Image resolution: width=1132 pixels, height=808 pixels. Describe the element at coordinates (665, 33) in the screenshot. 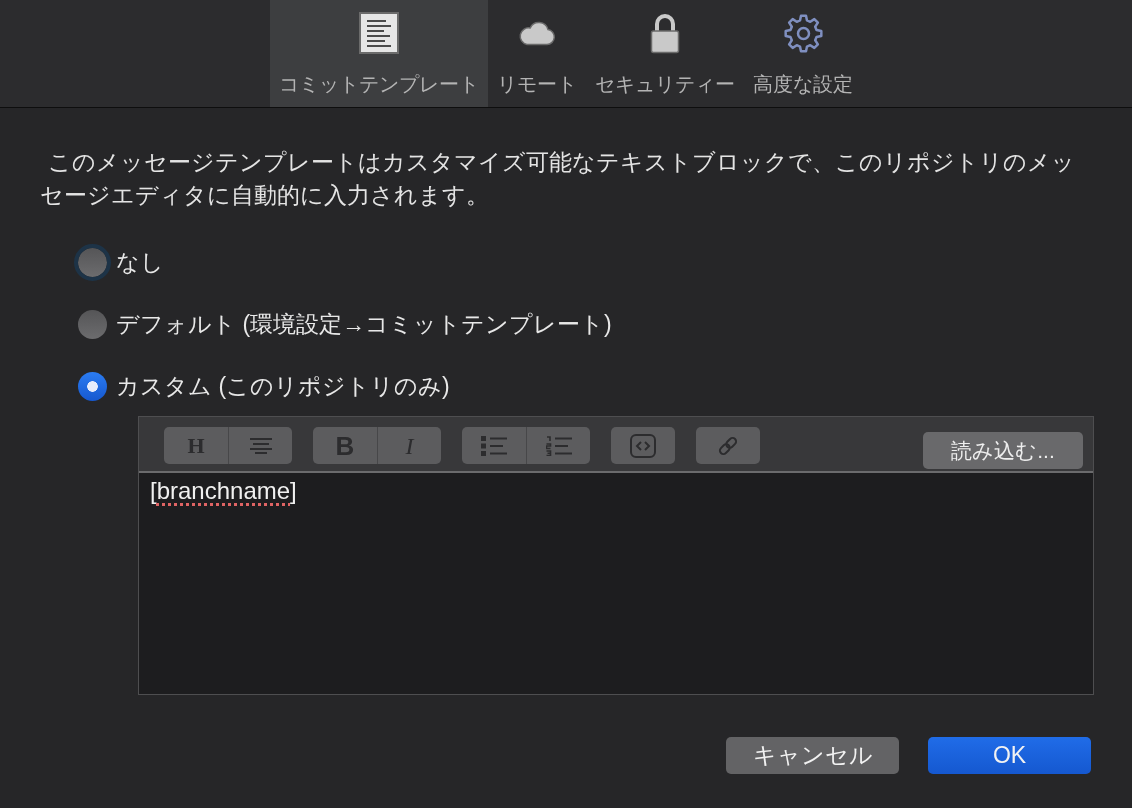

I see `lock-icon` at that location.